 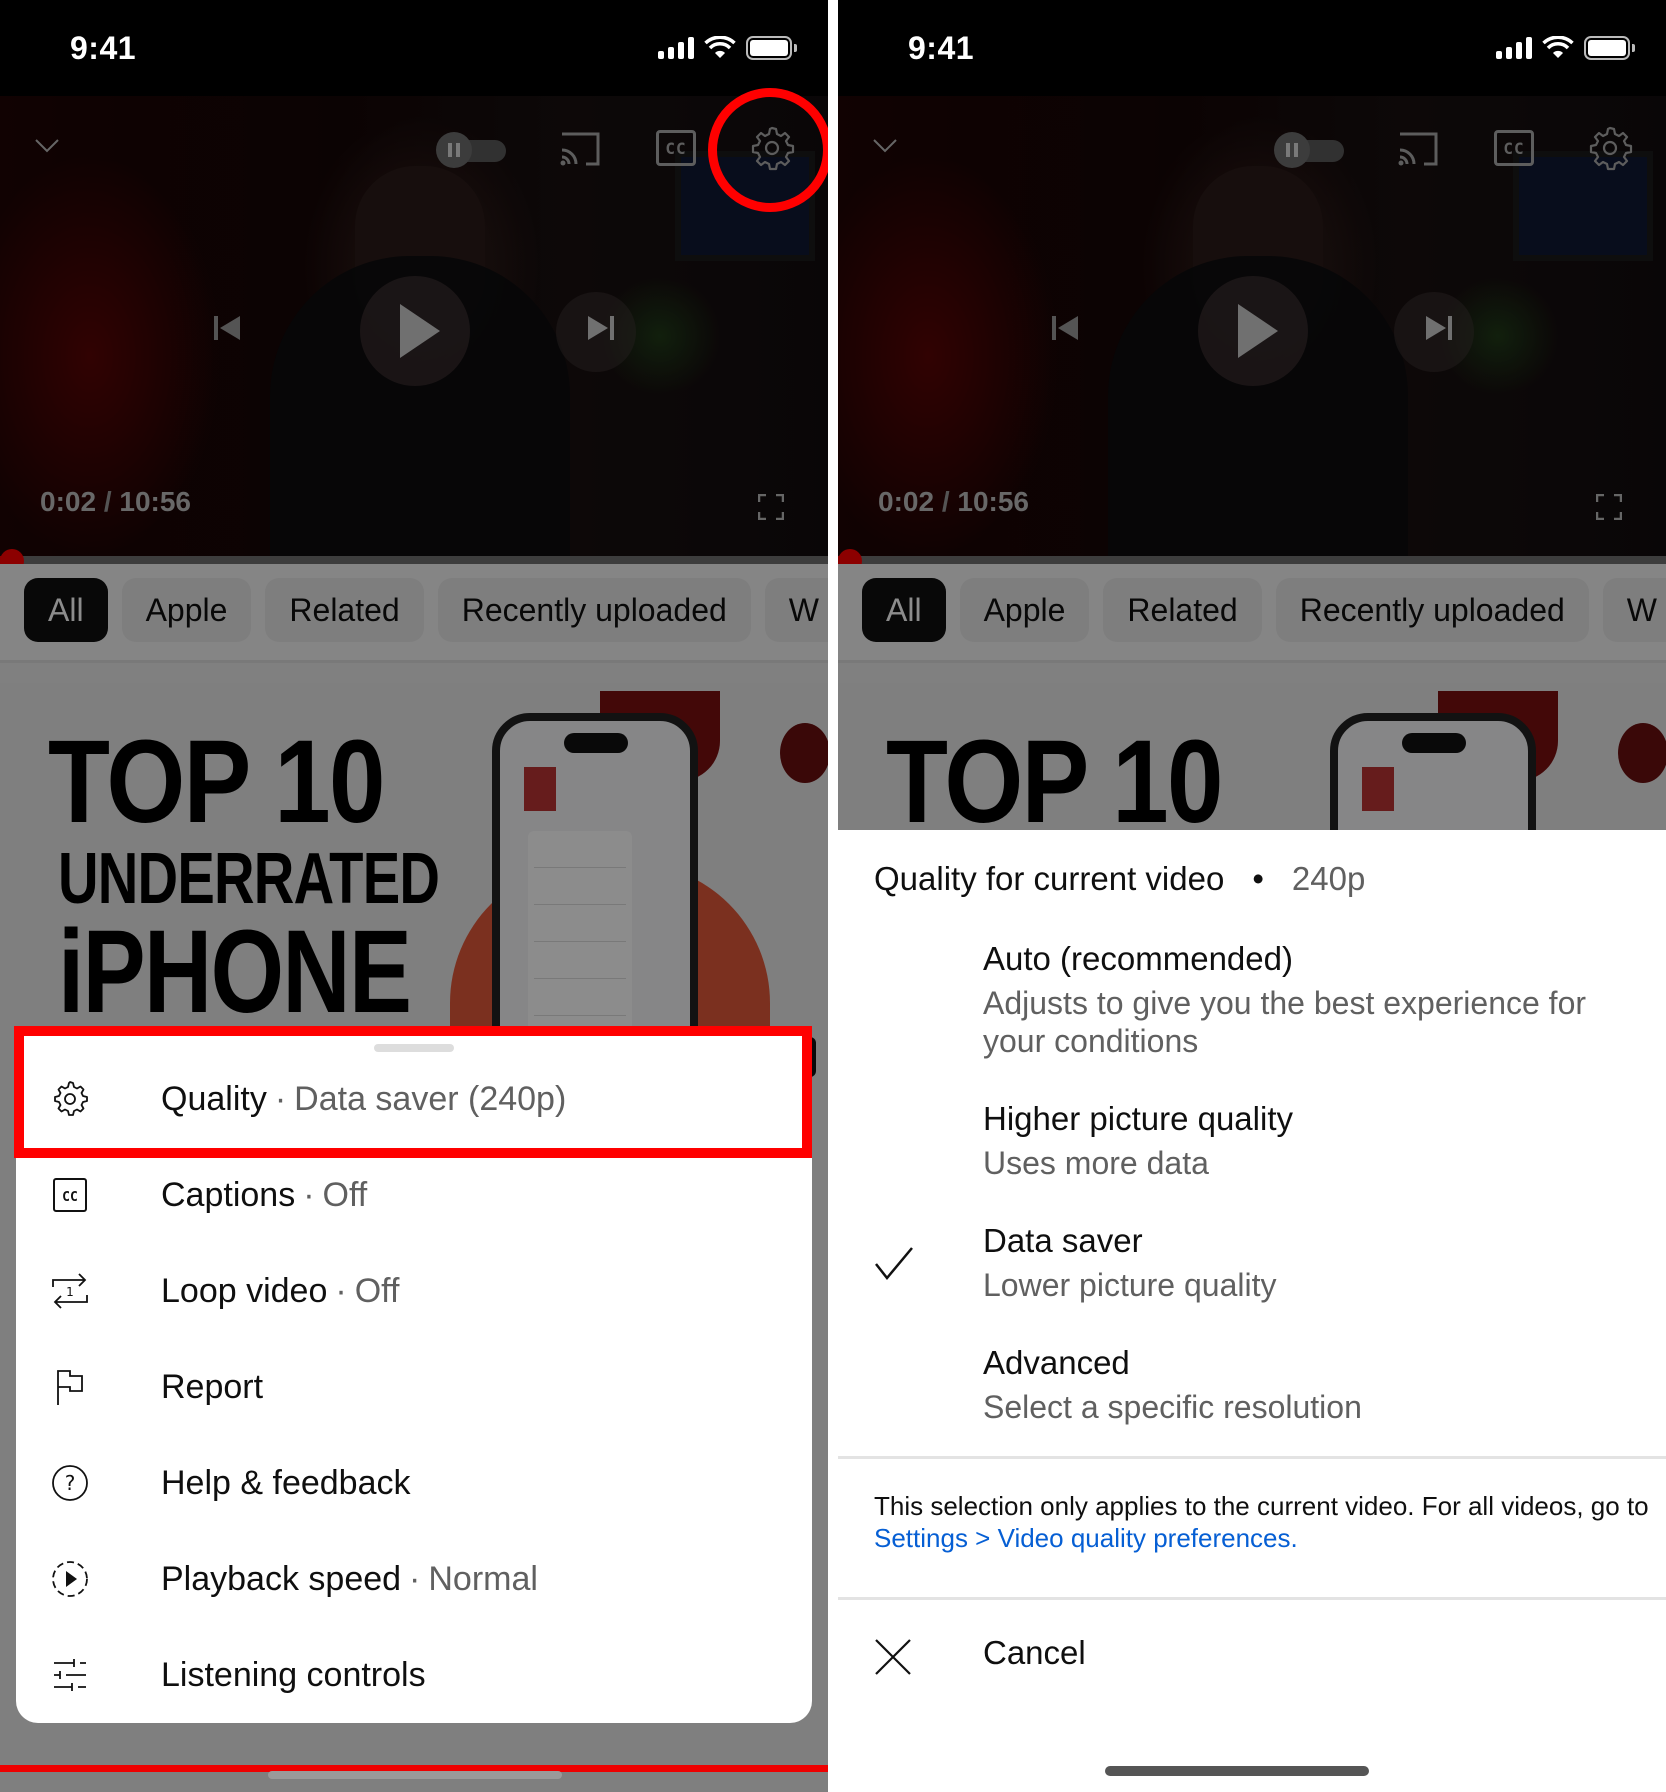 I want to click on cancel-label: Cancel, so click(x=1034, y=1652).